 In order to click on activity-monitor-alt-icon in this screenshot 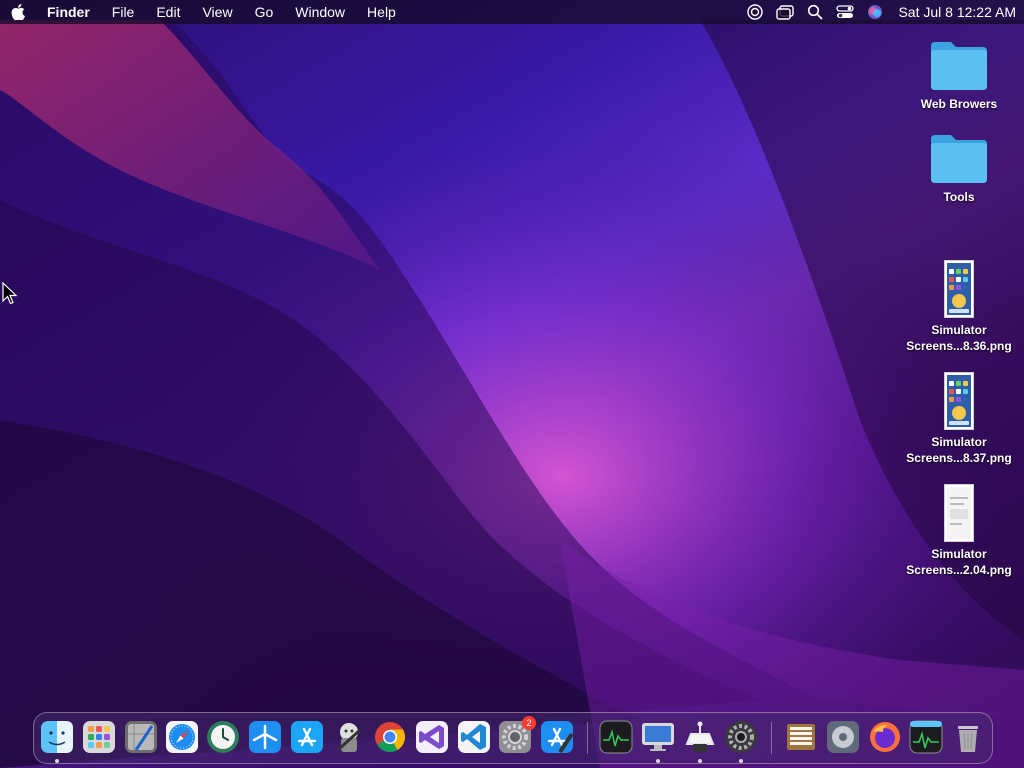, I will do `click(926, 737)`.